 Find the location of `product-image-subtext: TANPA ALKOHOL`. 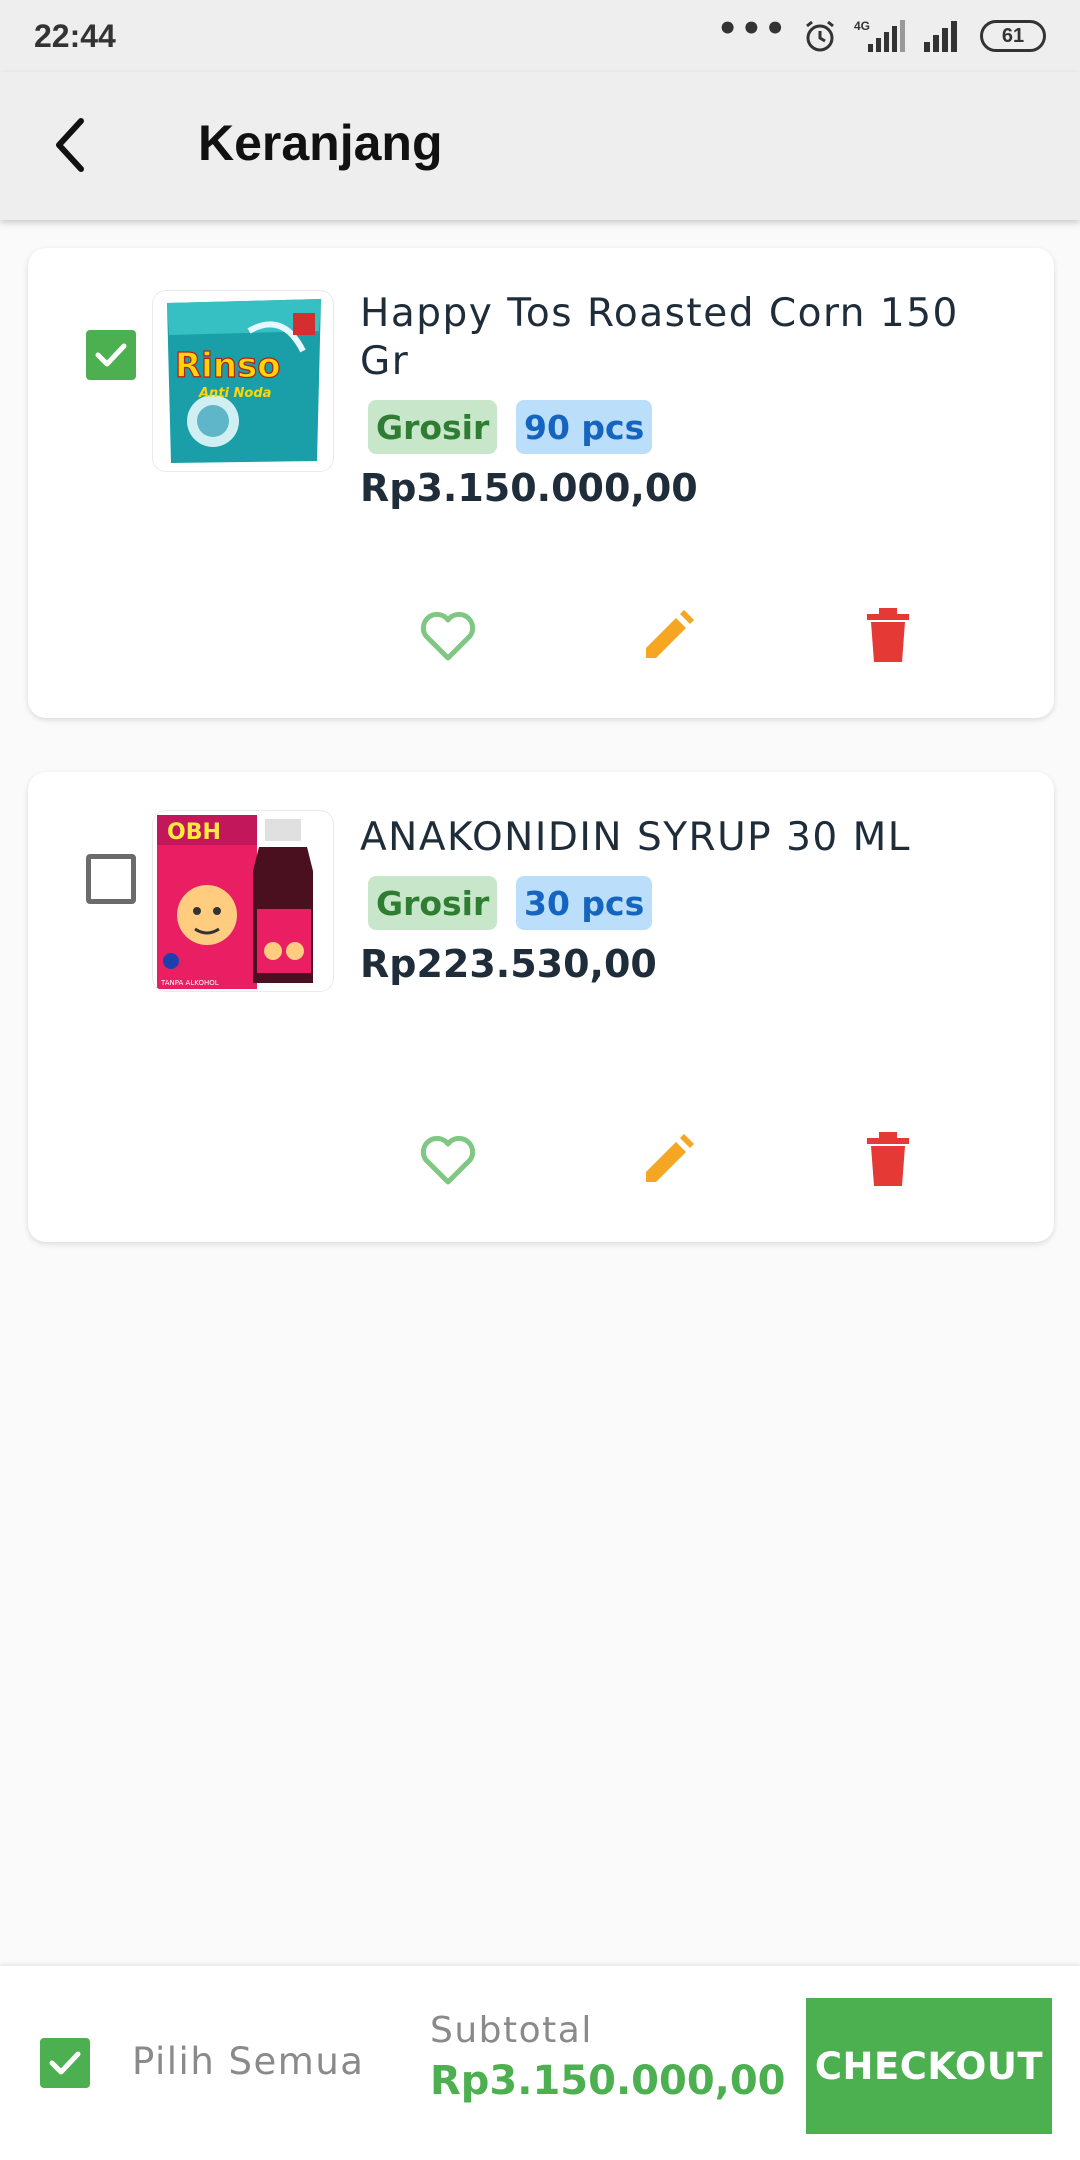

product-image-subtext: TANPA ALKOHOL is located at coordinates (189, 983).